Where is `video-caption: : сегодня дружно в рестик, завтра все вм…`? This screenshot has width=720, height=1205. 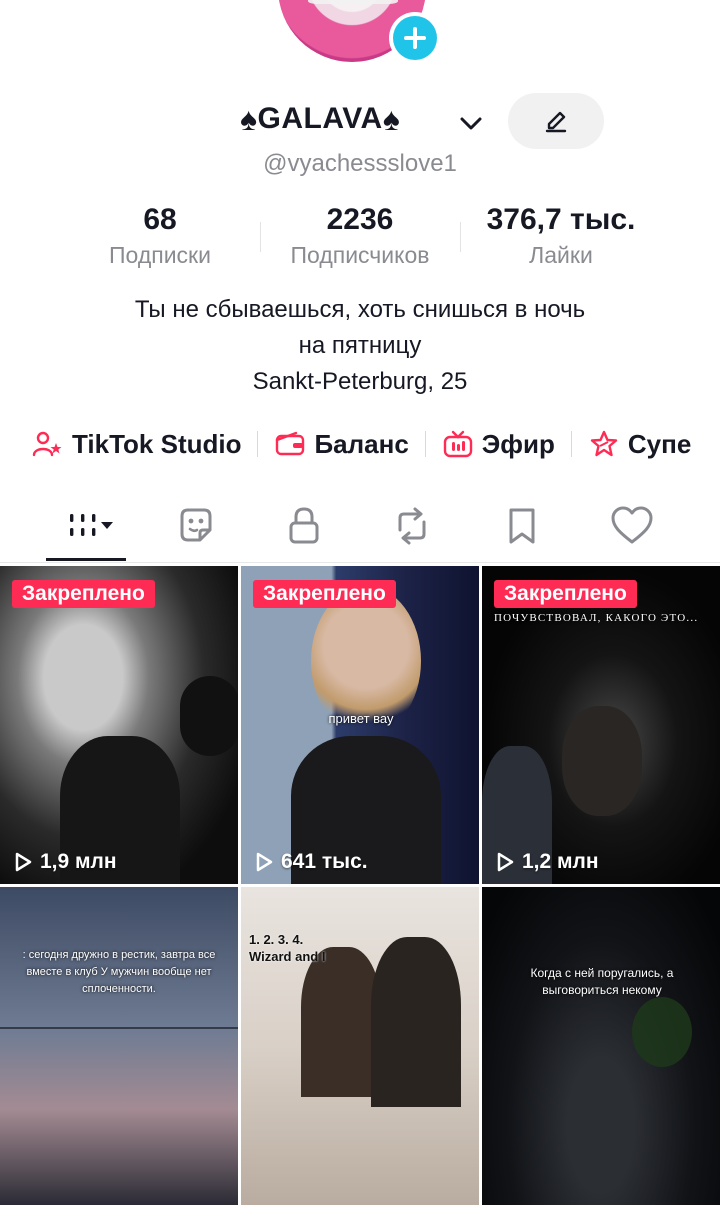
video-caption: : сегодня дружно в рестик, завтра все вм… is located at coordinates (119, 972).